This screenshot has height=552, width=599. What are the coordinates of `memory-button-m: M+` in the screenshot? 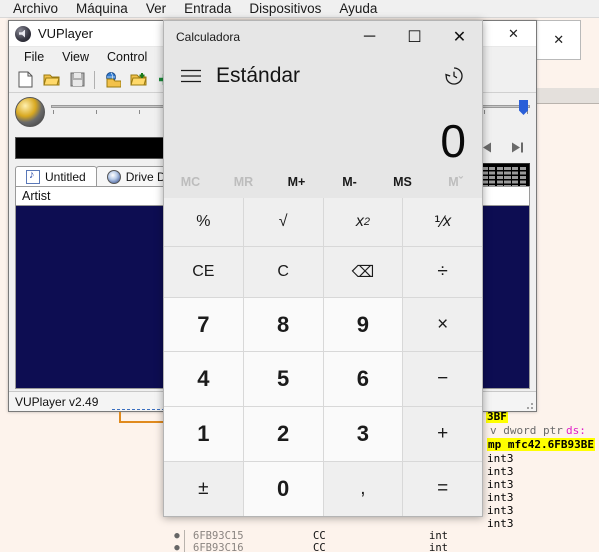 It's located at (296, 182).